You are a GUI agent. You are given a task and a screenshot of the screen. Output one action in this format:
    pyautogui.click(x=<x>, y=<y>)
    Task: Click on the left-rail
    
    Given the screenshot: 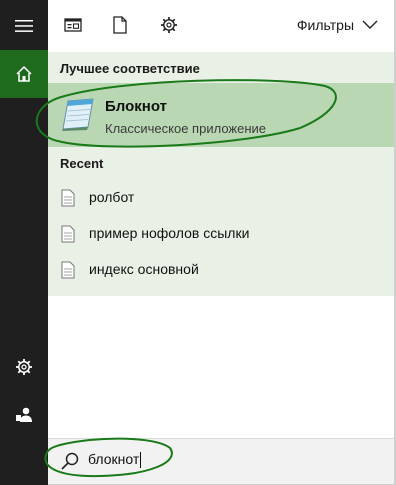 What is the action you would take?
    pyautogui.click(x=24, y=242)
    